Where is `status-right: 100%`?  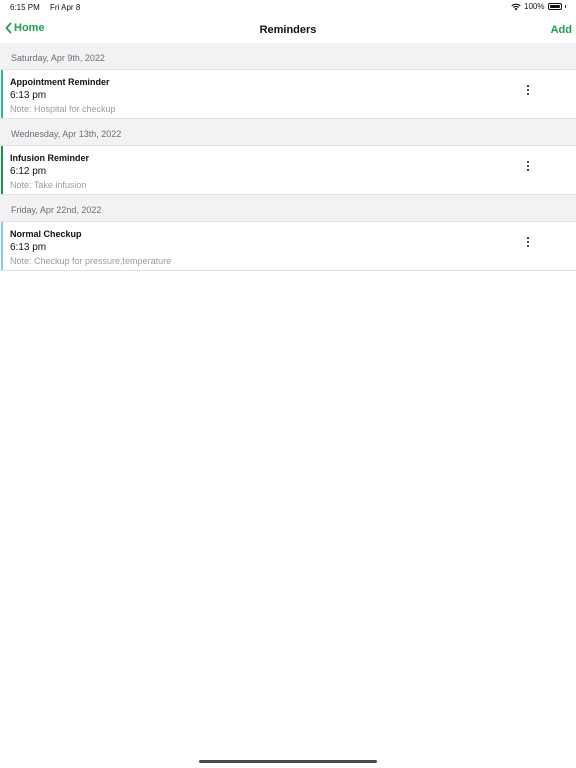 status-right: 100% is located at coordinates (538, 6).